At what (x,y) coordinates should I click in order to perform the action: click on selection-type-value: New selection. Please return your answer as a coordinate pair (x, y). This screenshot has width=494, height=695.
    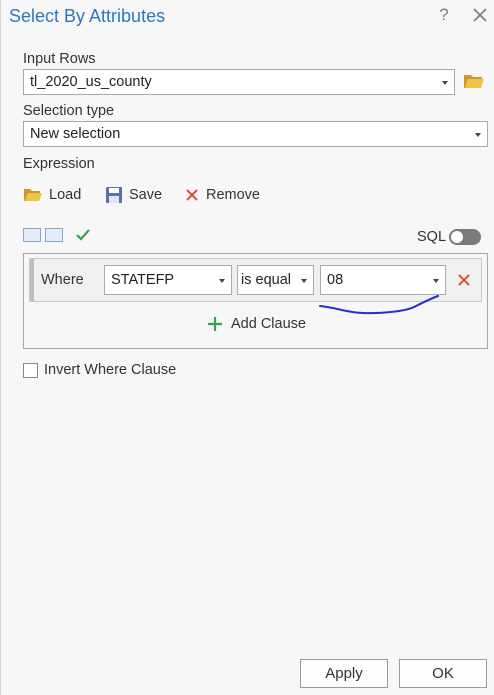
    Looking at the image, I should click on (75, 134).